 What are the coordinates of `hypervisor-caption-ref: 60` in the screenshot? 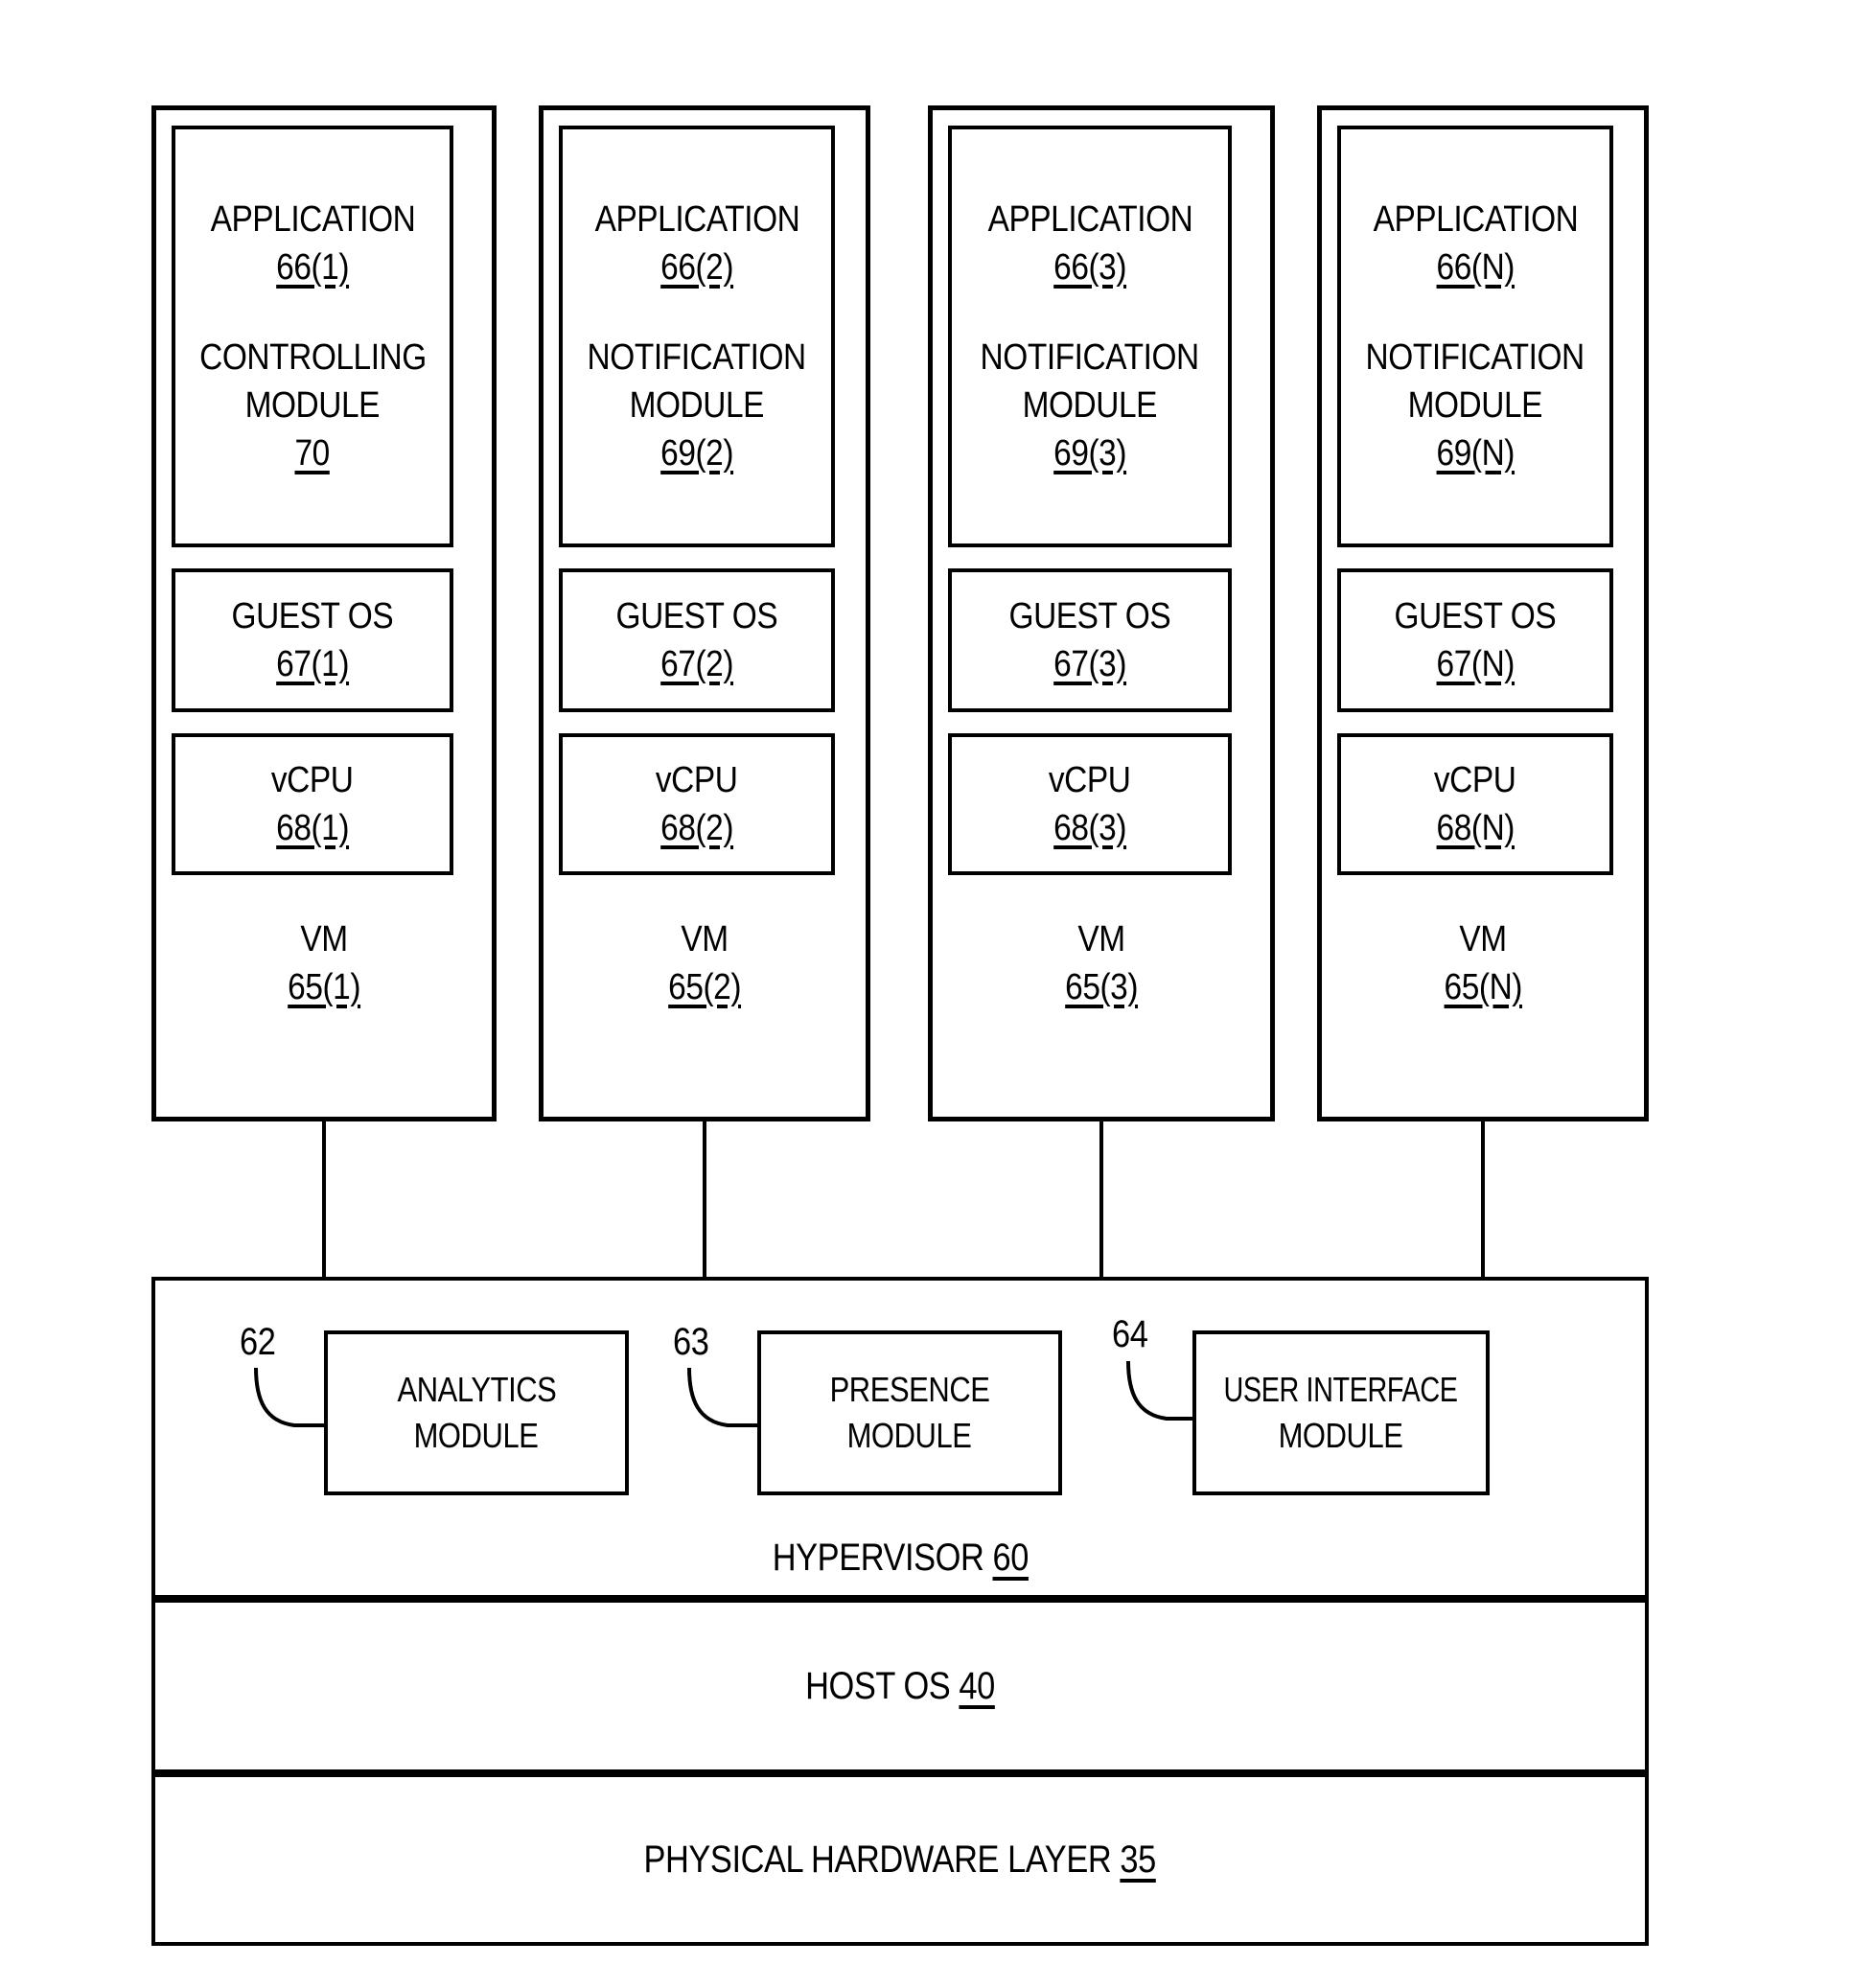 It's located at (1011, 1558).